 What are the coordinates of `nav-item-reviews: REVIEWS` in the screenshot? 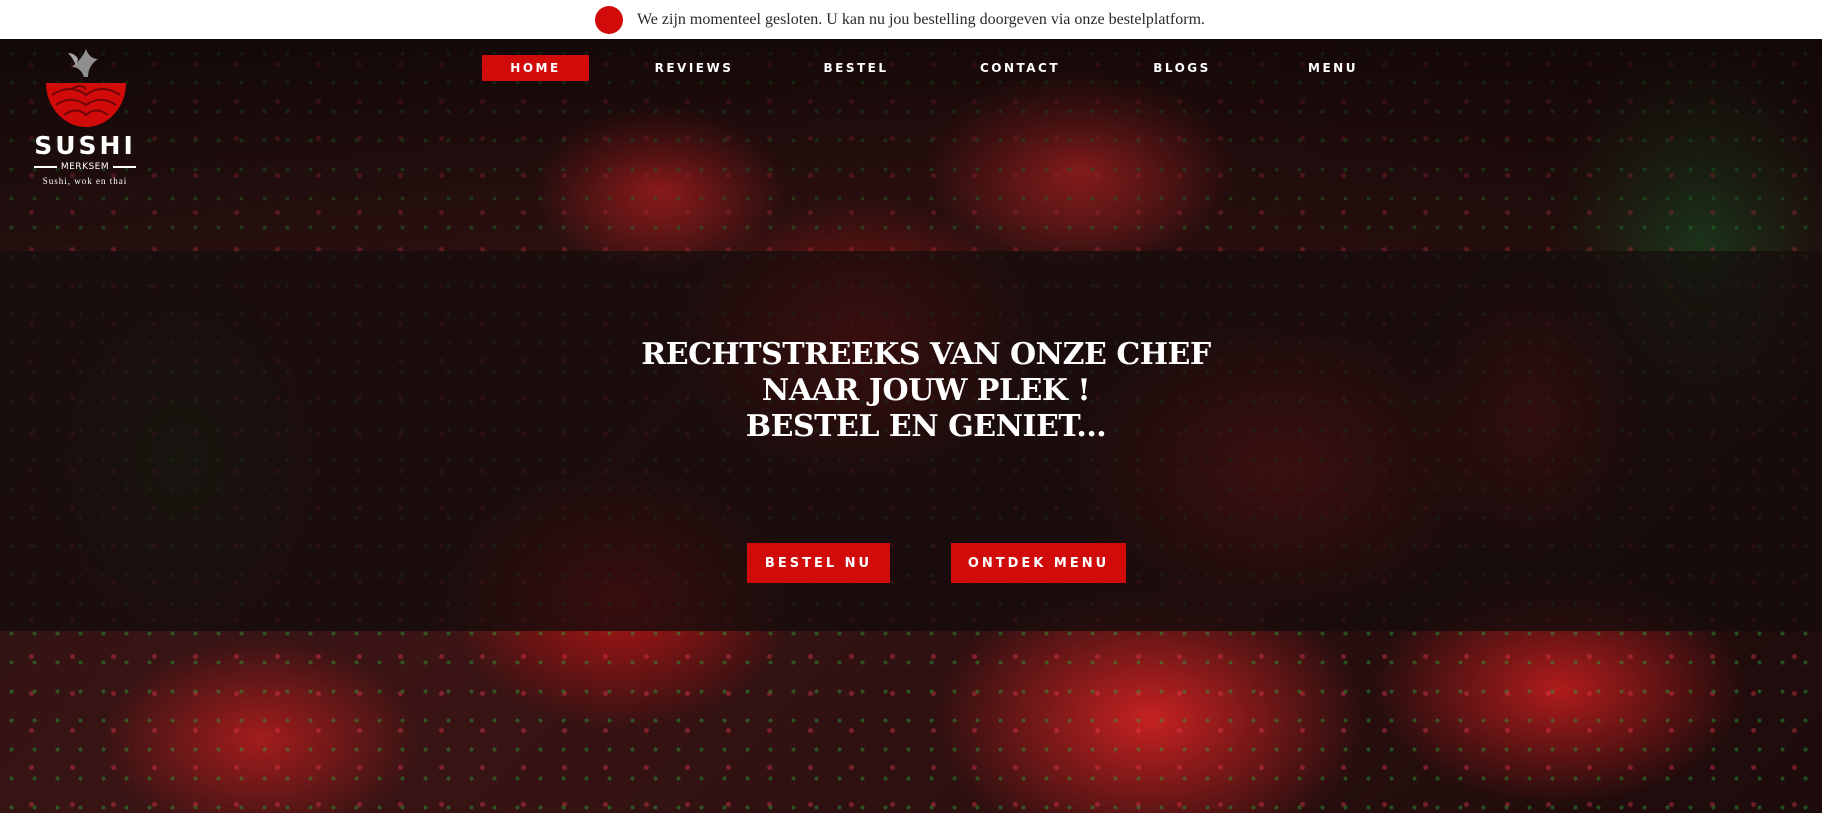 It's located at (694, 68).